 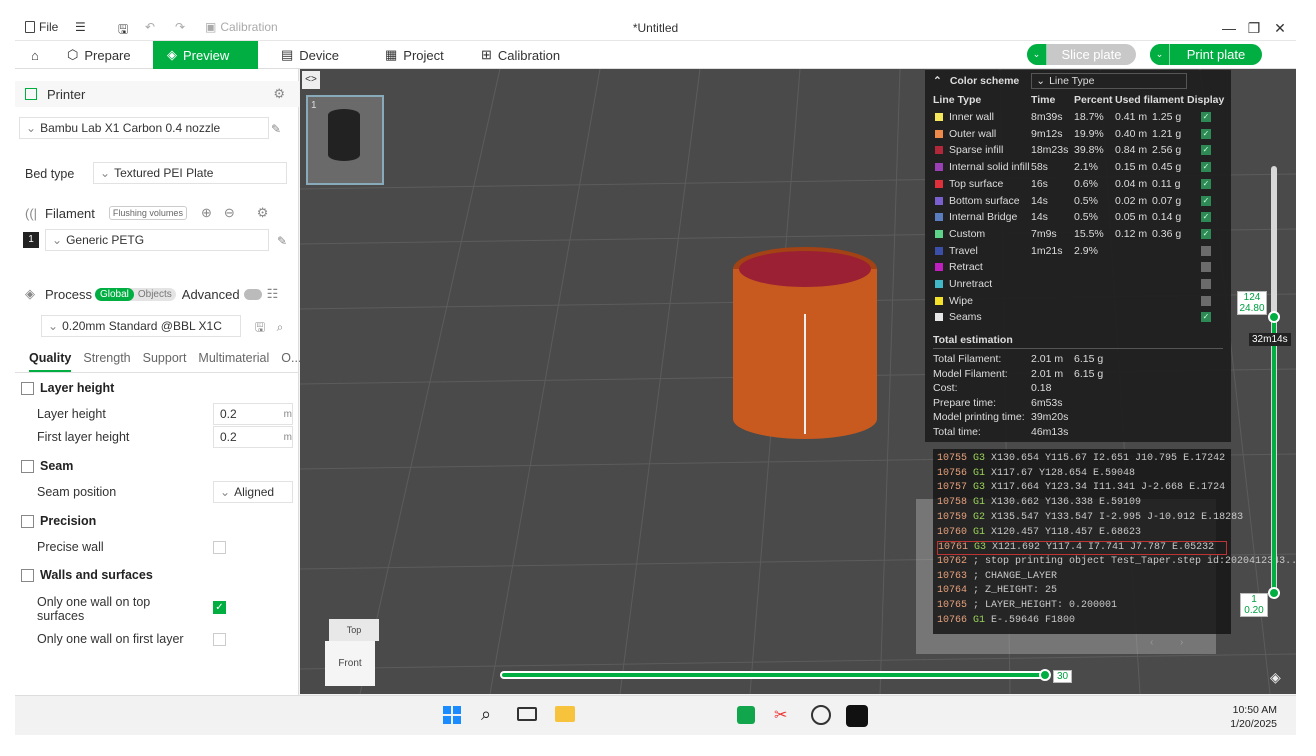 What do you see at coordinates (821, 715) in the screenshot?
I see `recorder-app-icon` at bounding box center [821, 715].